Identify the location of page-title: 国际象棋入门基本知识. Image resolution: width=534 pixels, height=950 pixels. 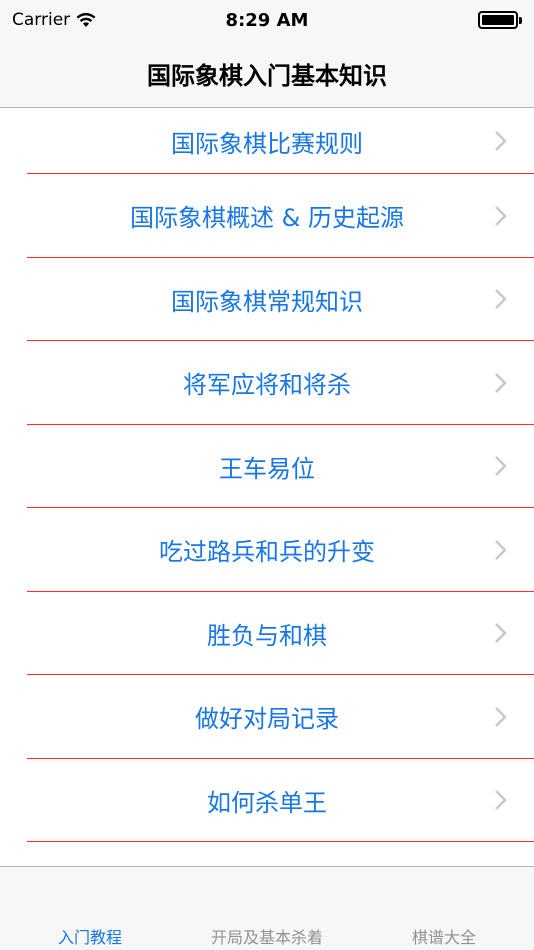
(267, 76).